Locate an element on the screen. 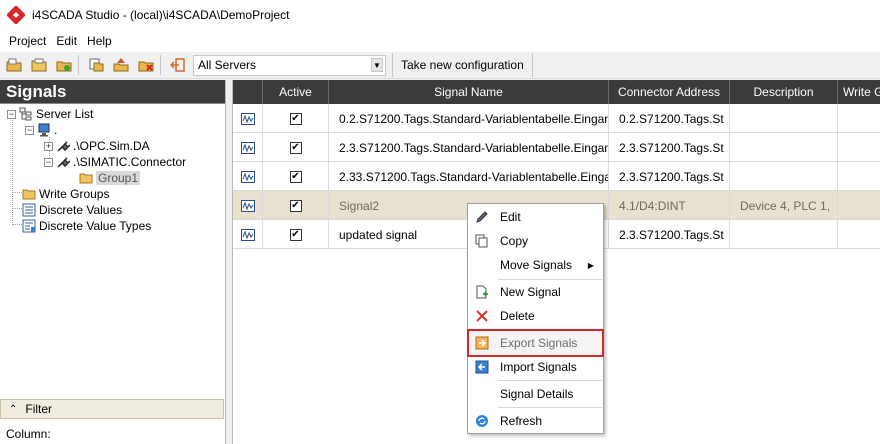 Image resolution: width=880 pixels, height=444 pixels. tree-item-local: − . is located at coordinates (41, 130).